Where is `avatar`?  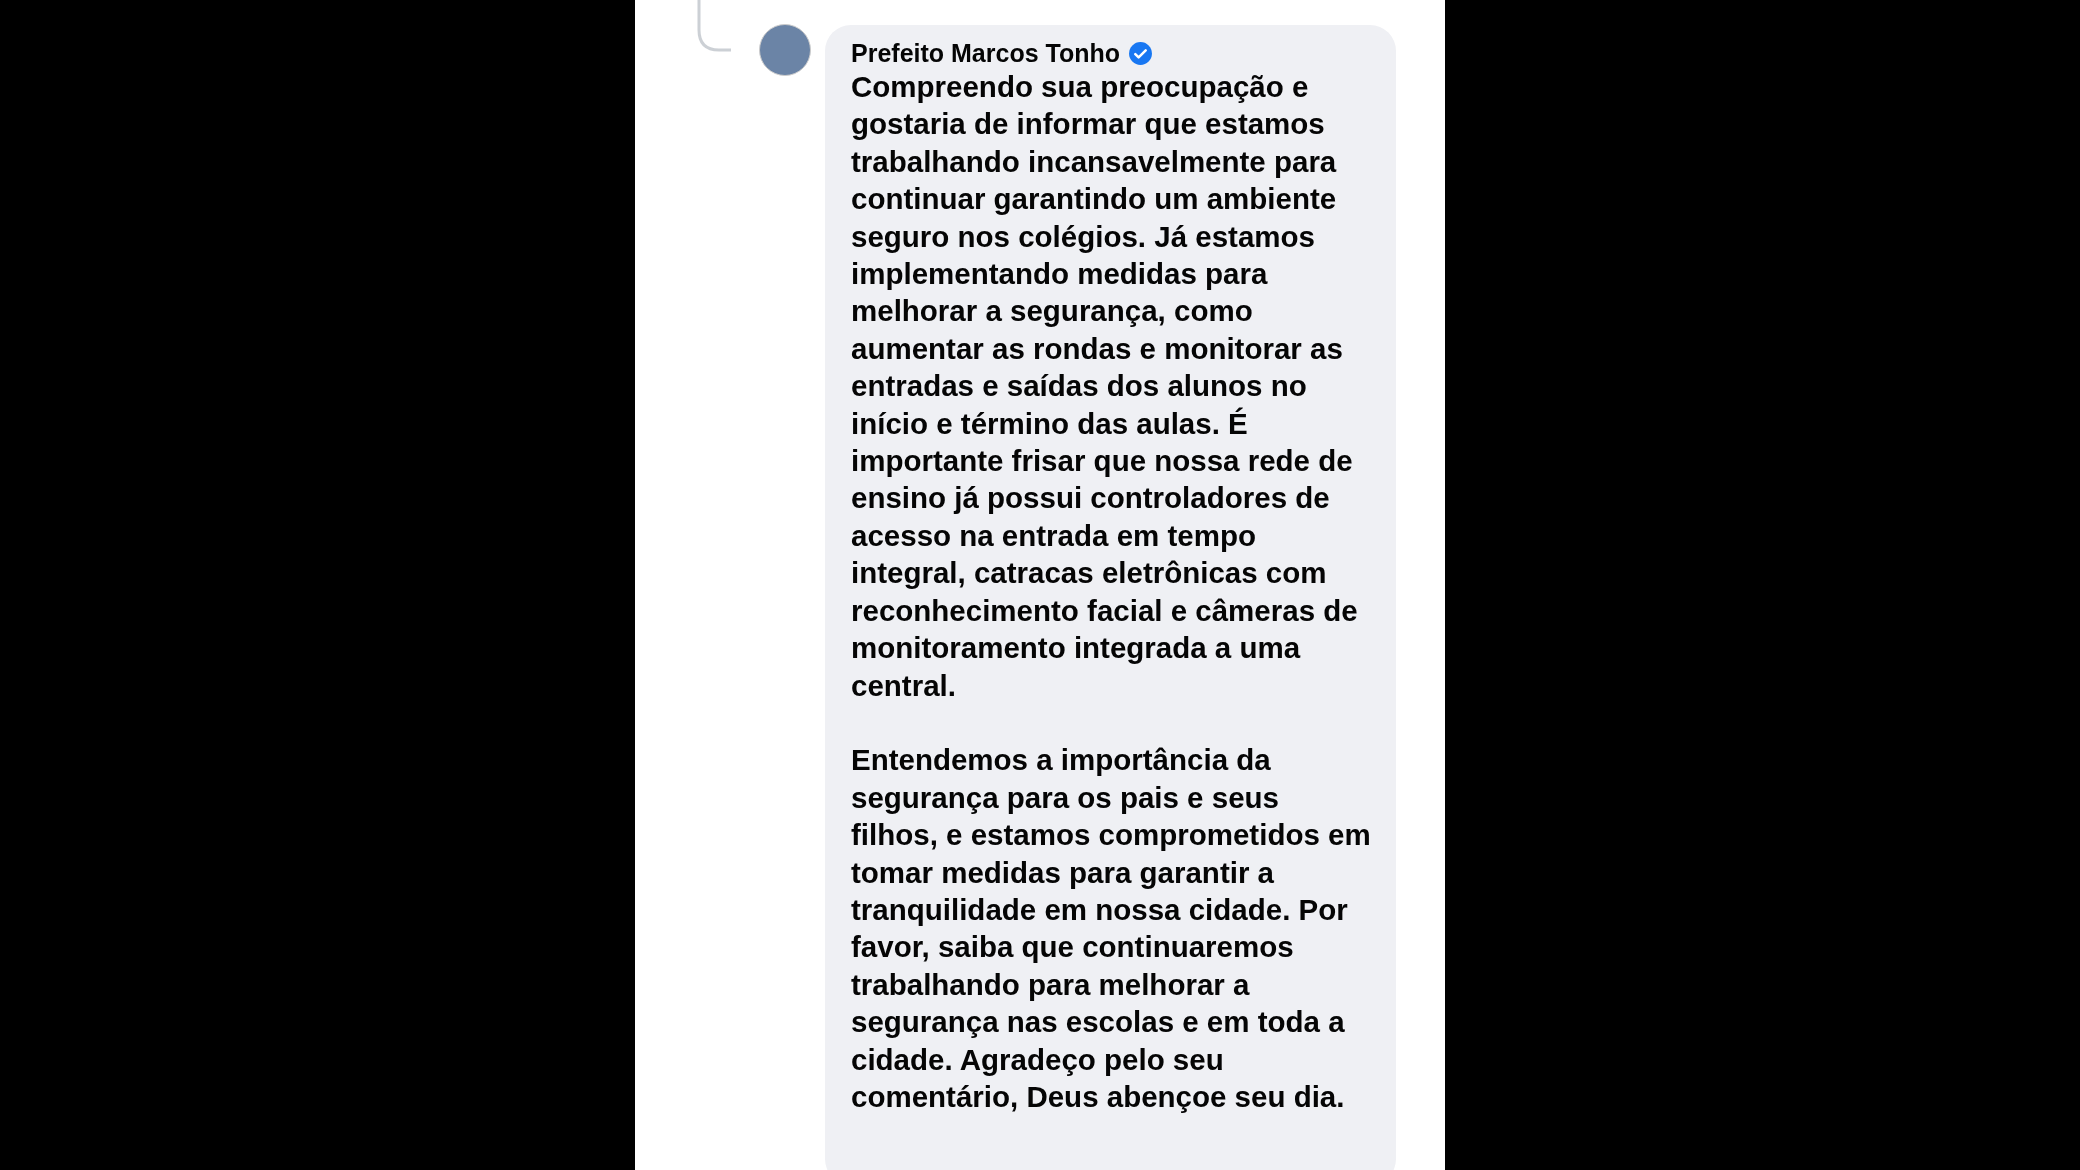
avatar is located at coordinates (785, 50).